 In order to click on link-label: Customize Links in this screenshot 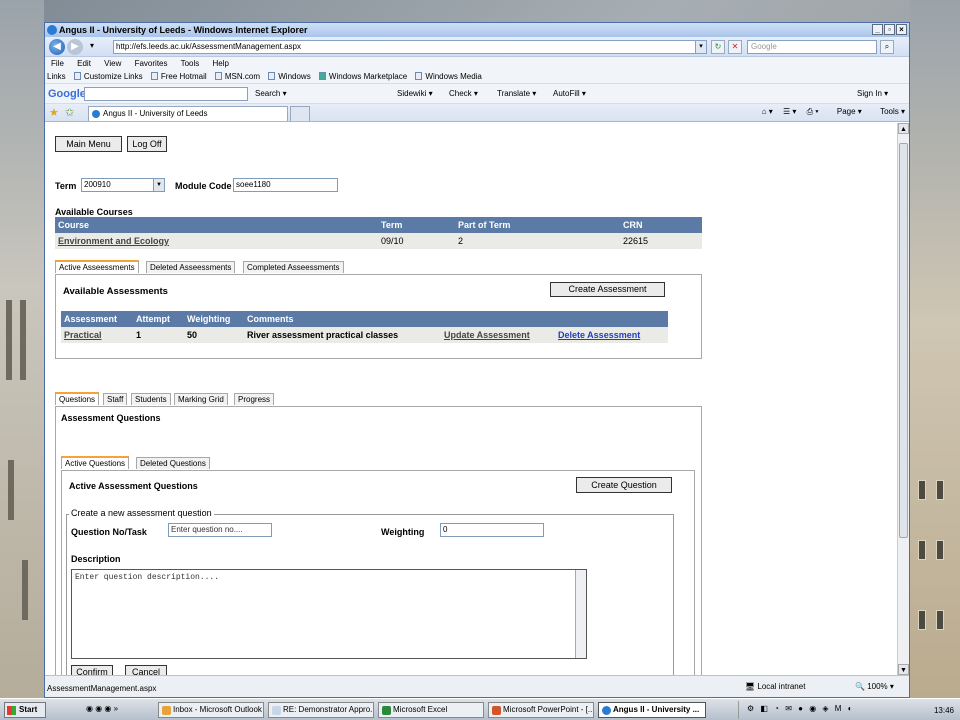, I will do `click(113, 76)`.